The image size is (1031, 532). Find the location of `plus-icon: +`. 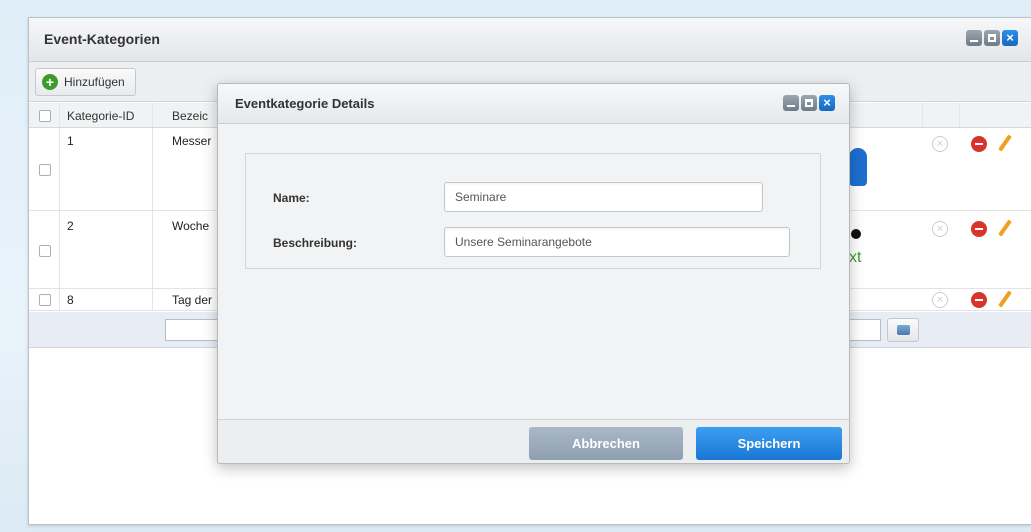

plus-icon: + is located at coordinates (50, 82).